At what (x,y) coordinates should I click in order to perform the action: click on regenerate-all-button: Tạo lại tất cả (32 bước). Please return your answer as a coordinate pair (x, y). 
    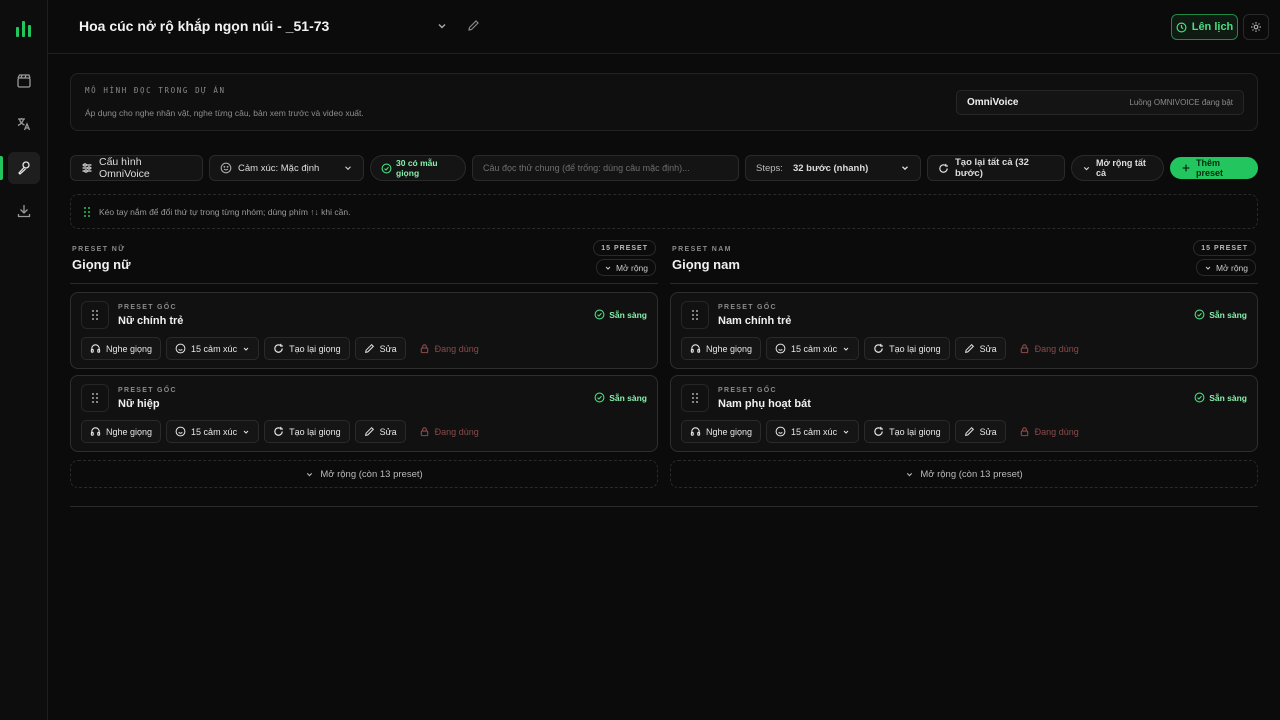
    Looking at the image, I should click on (996, 168).